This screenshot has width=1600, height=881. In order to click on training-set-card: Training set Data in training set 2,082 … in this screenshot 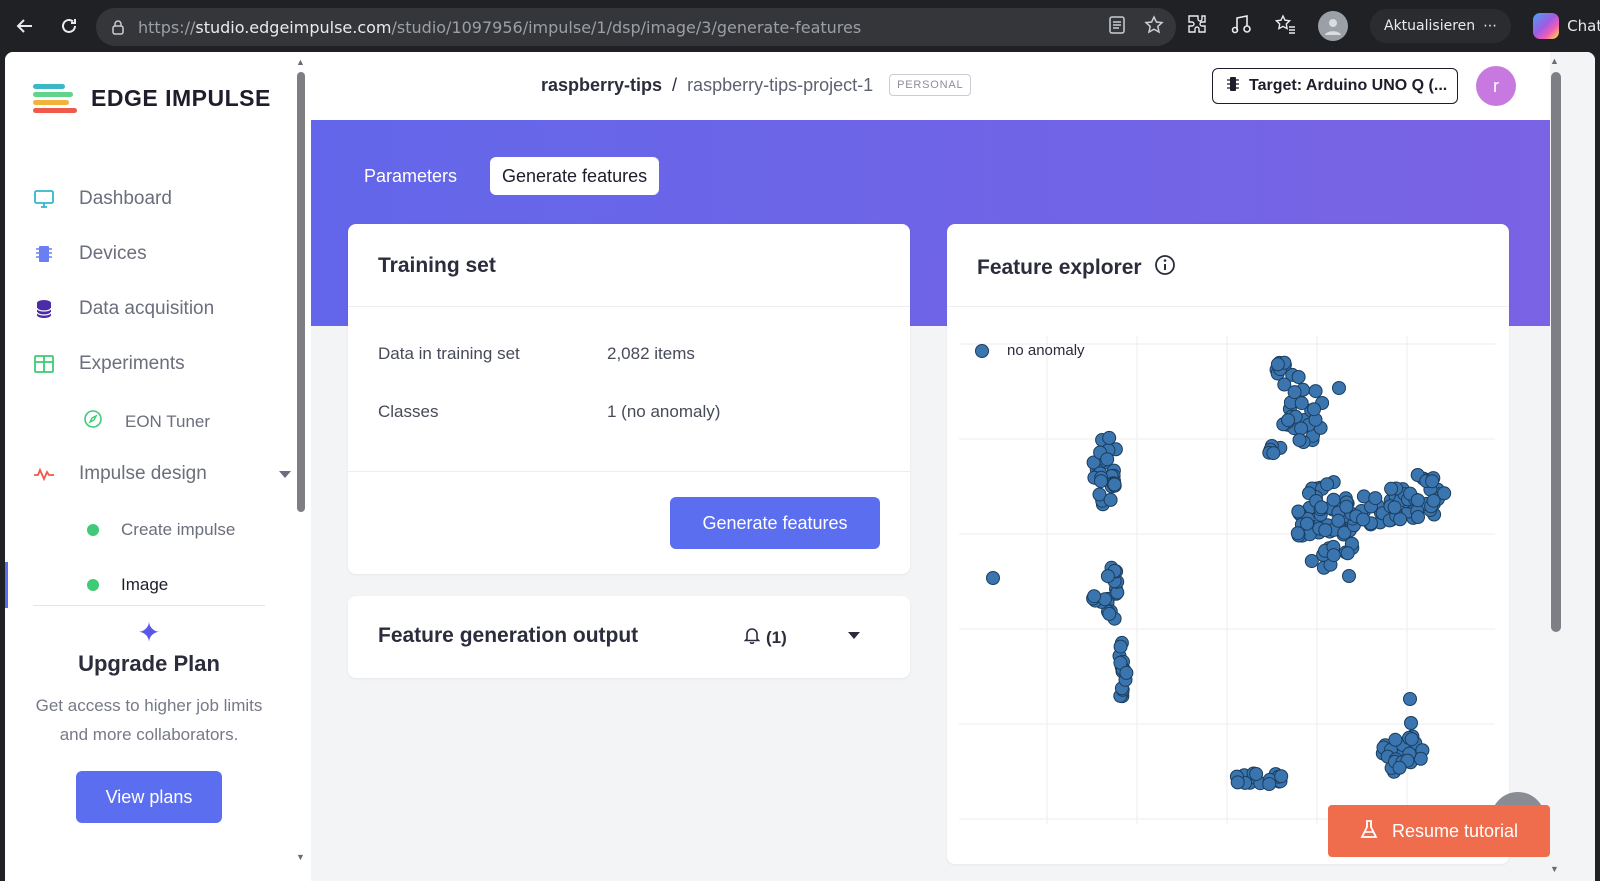, I will do `click(629, 399)`.